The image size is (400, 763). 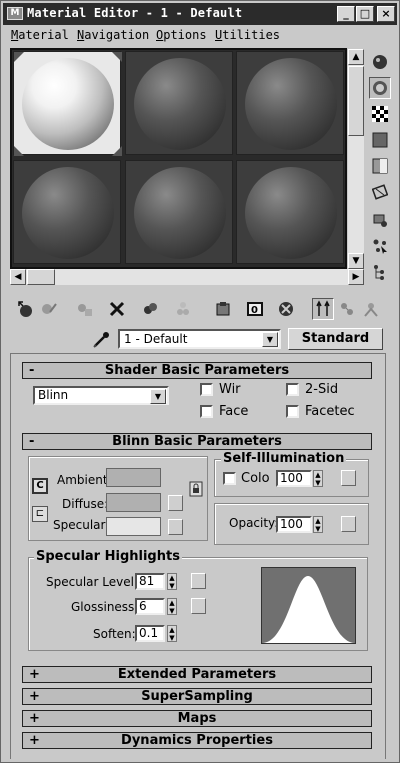 I want to click on lock-diffuse-specular-icon: ⊏, so click(x=40, y=514).